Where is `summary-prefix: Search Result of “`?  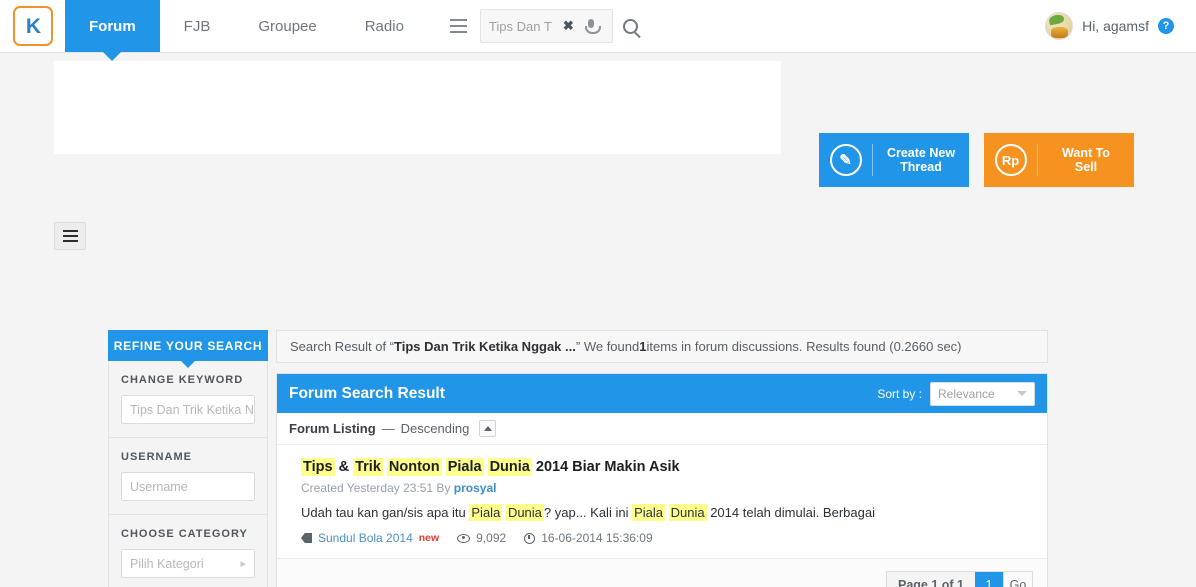 summary-prefix: Search Result of “ is located at coordinates (342, 346).